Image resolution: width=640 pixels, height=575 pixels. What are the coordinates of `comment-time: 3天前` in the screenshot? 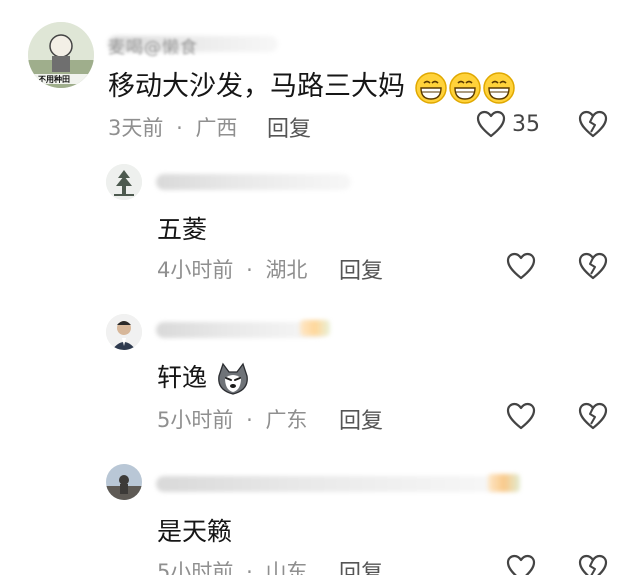 It's located at (136, 128).